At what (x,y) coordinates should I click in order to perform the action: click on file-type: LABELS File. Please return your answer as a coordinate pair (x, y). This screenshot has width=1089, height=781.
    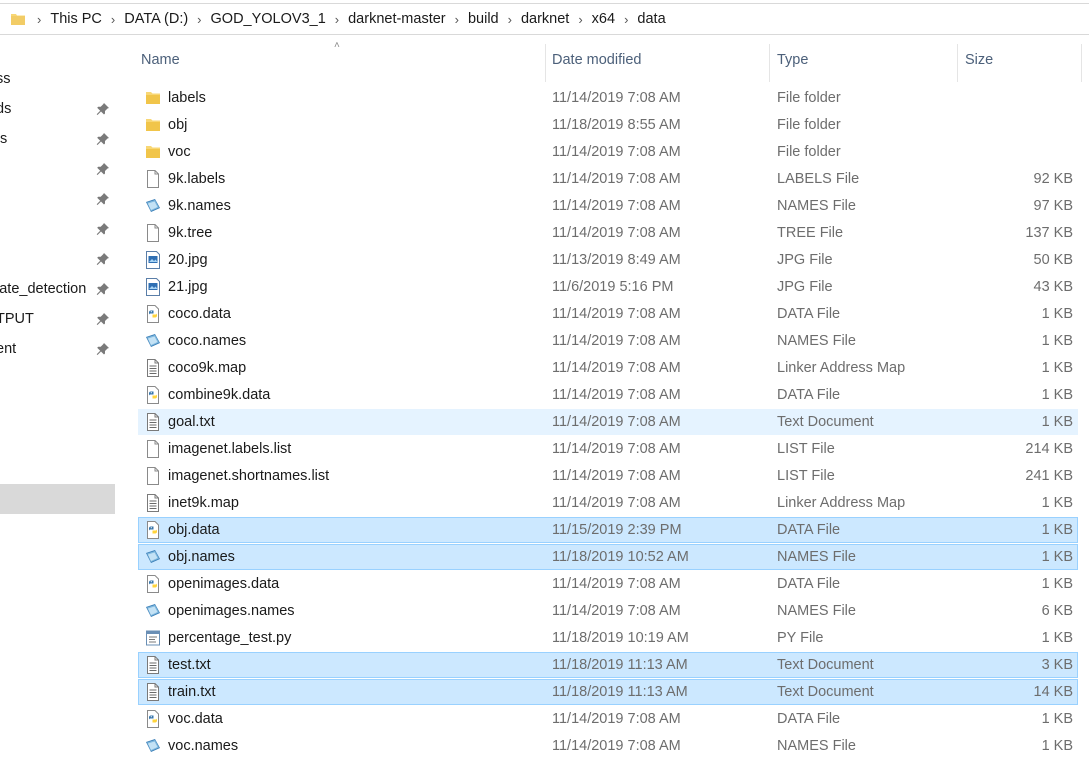
    Looking at the image, I should click on (818, 179).